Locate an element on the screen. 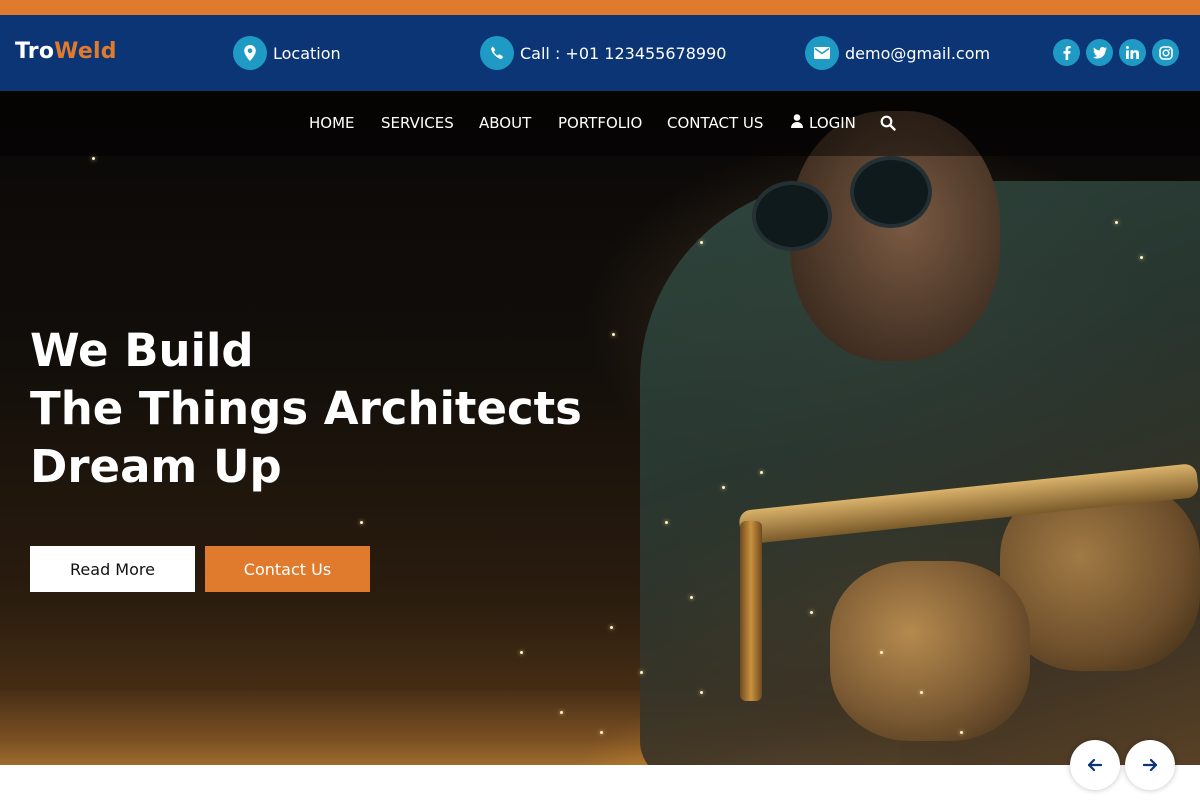  logo-text-part1: Tro is located at coordinates (35, 51).